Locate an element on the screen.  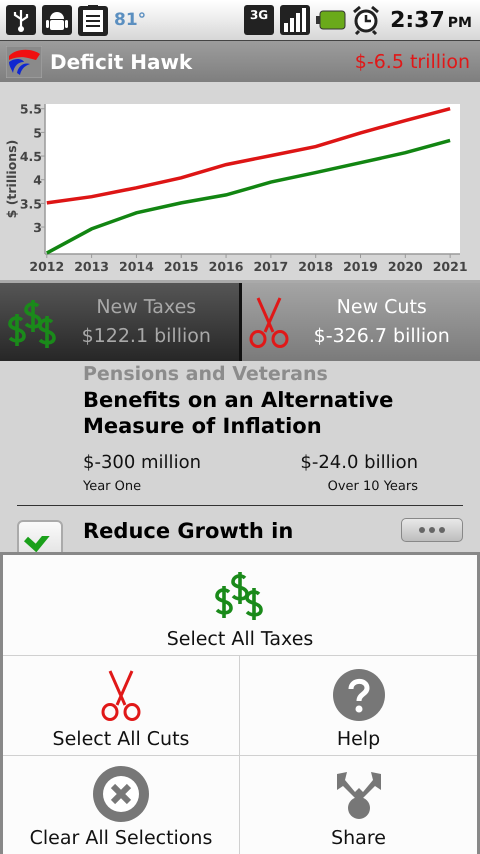
amount-text: $-24.0 billion is located at coordinates (359, 463).